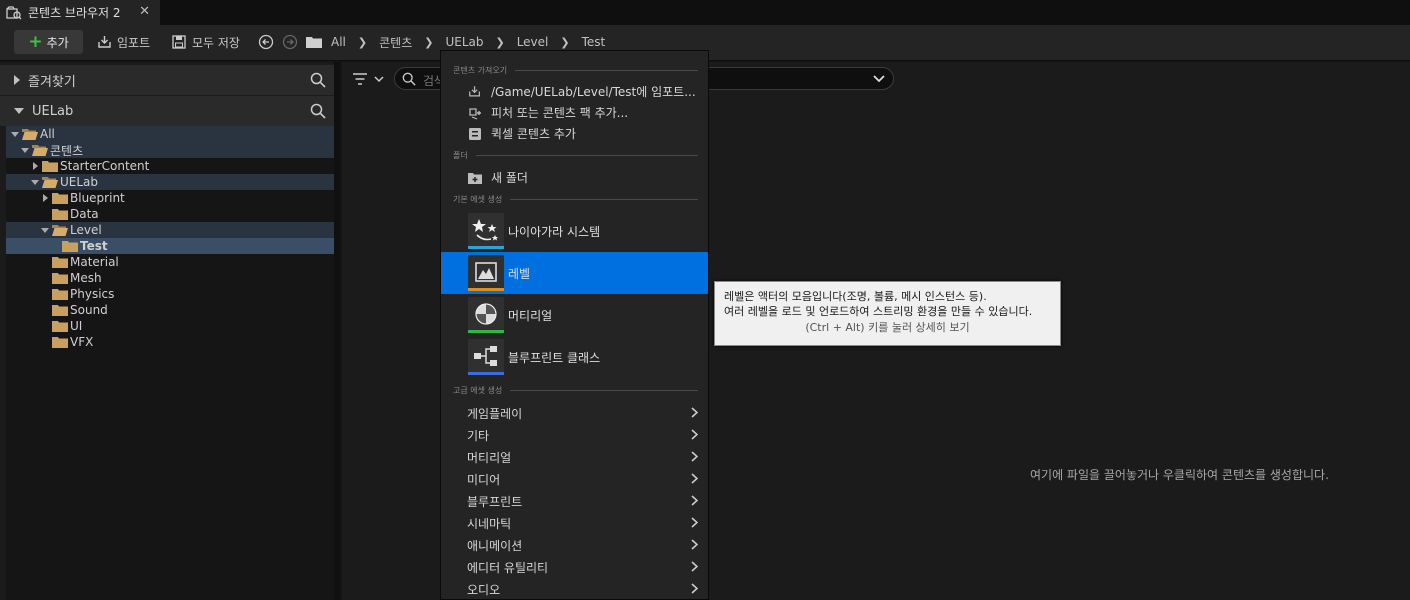  What do you see at coordinates (574, 315) in the screenshot?
I see `menu-item-basic-asset: 머티리얼` at bounding box center [574, 315].